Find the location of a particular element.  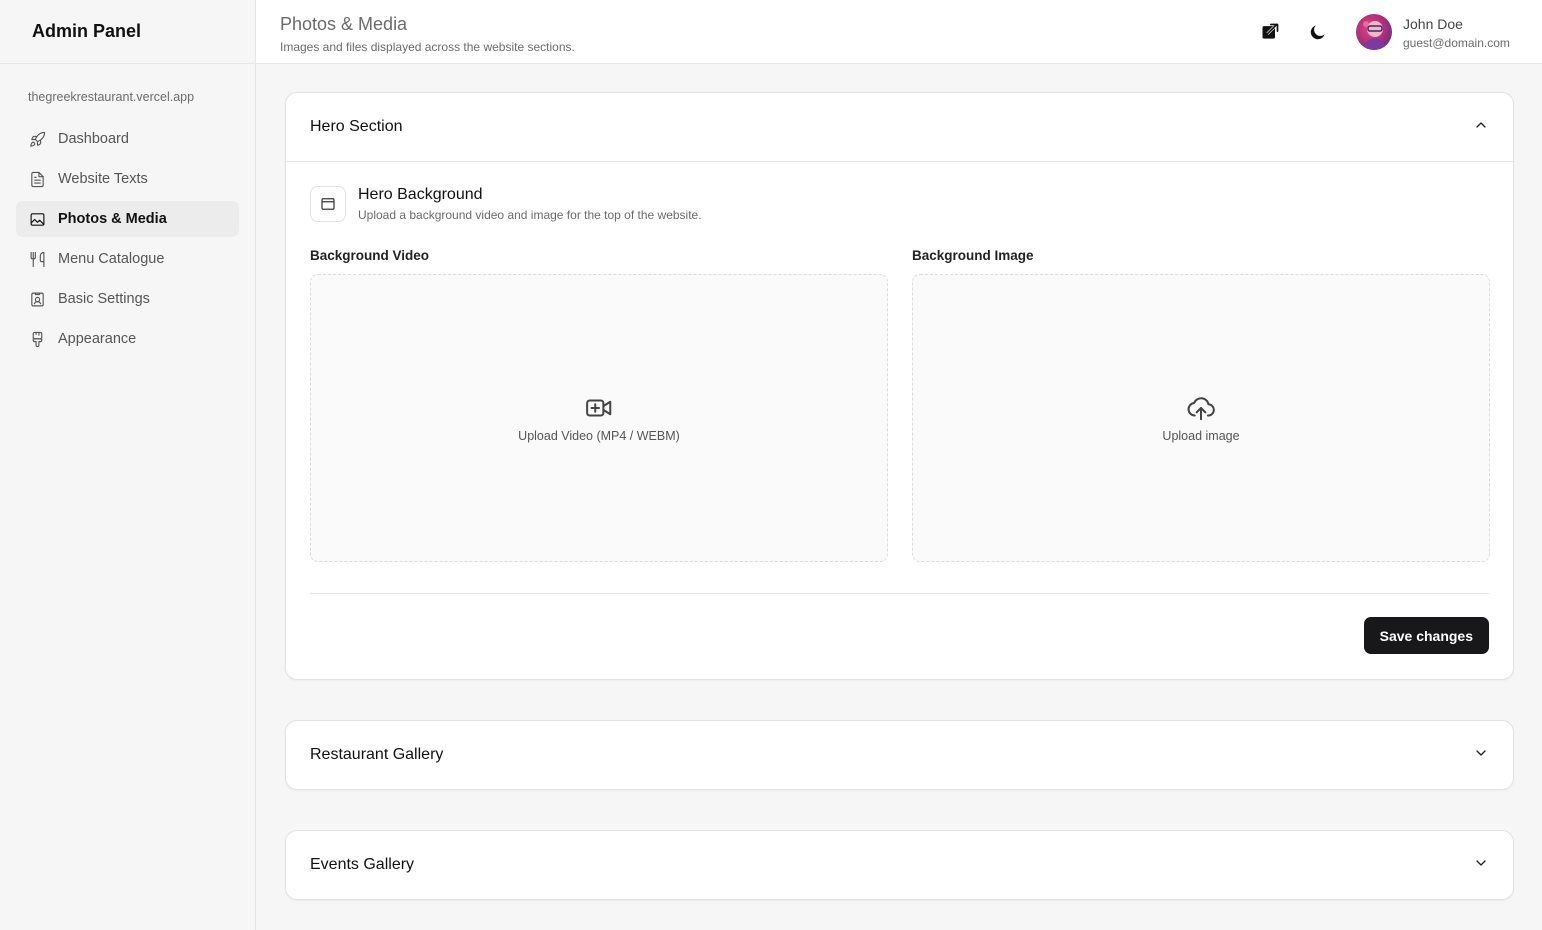

sidebar-item-label: Appearance is located at coordinates (97, 339).